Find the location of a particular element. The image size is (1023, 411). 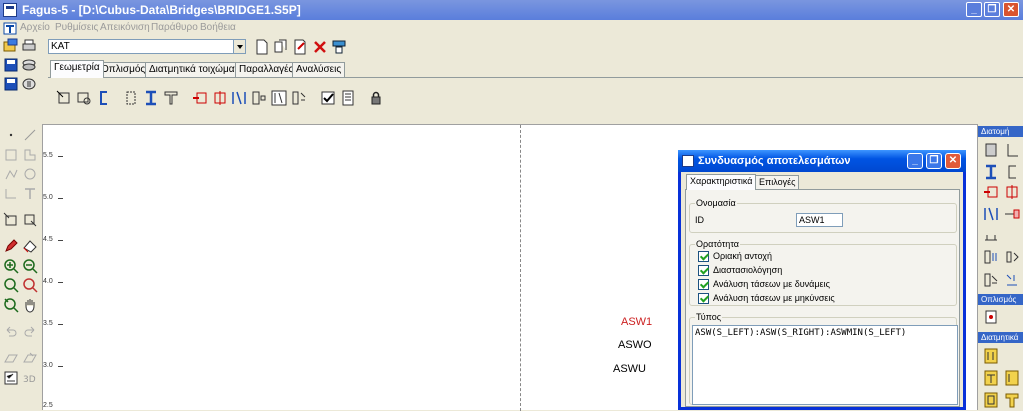

insert-element-icon is located at coordinates (200, 98).